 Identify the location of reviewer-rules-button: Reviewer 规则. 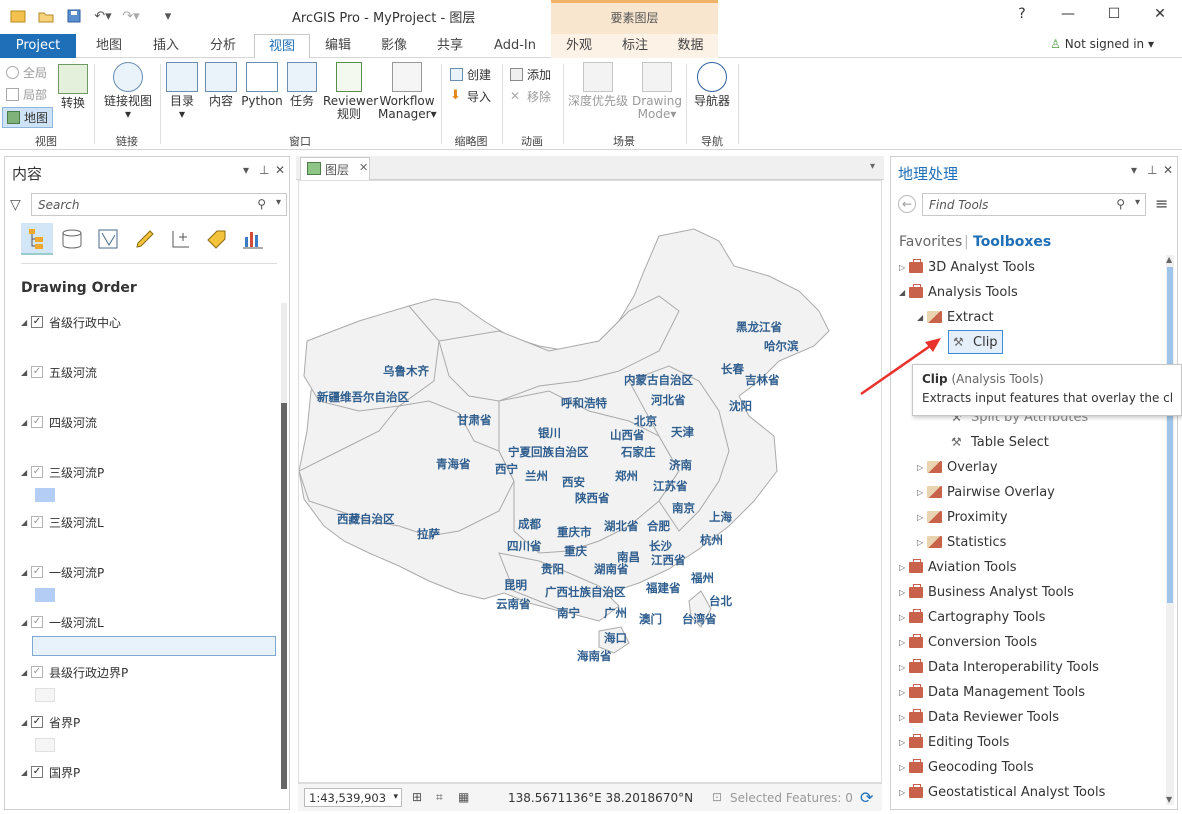
(350, 91).